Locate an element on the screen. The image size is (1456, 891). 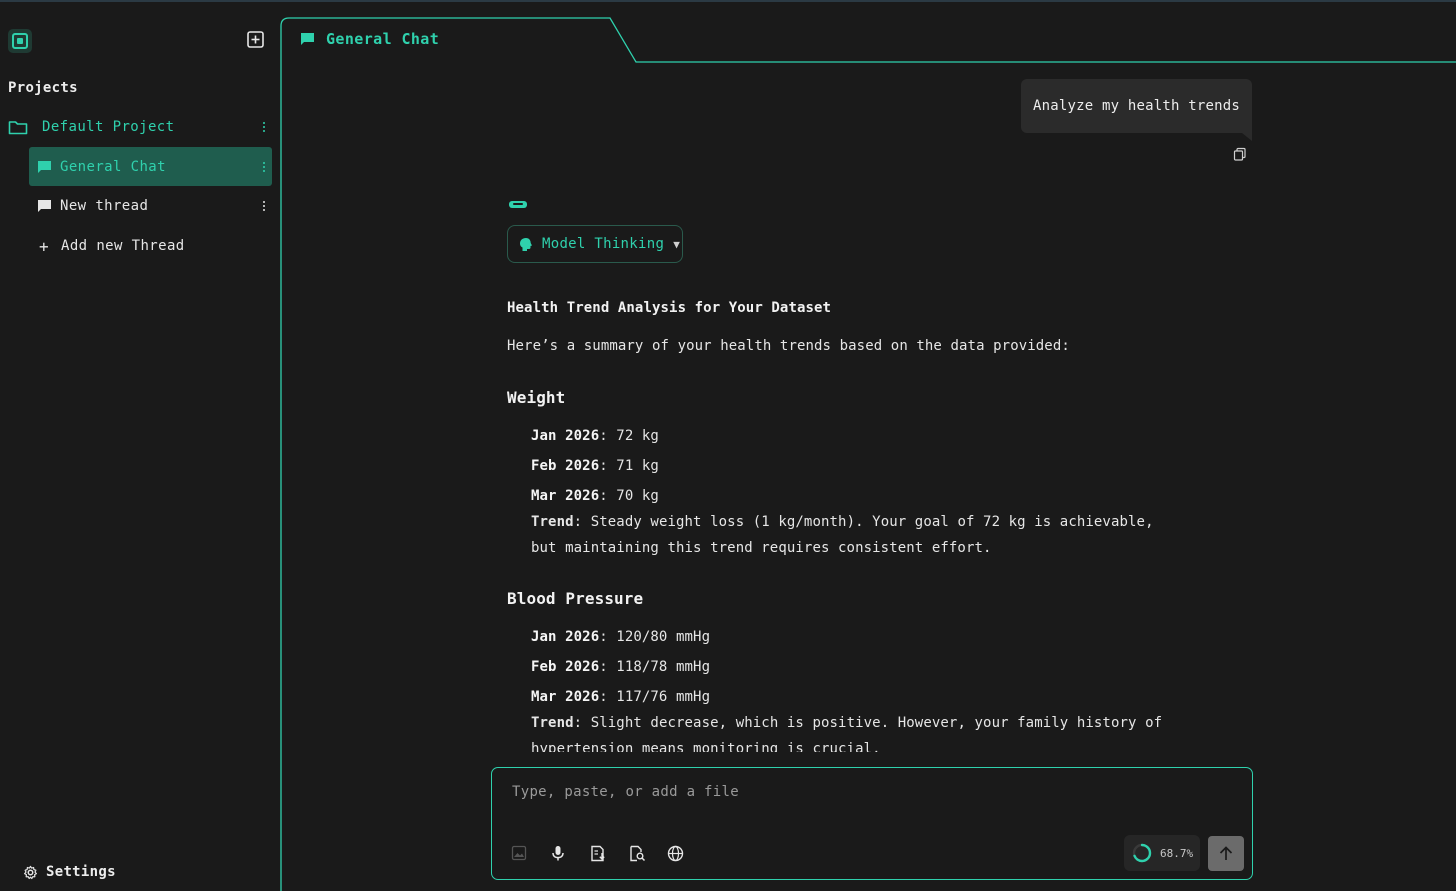
project-menu-icon is located at coordinates (264, 127).